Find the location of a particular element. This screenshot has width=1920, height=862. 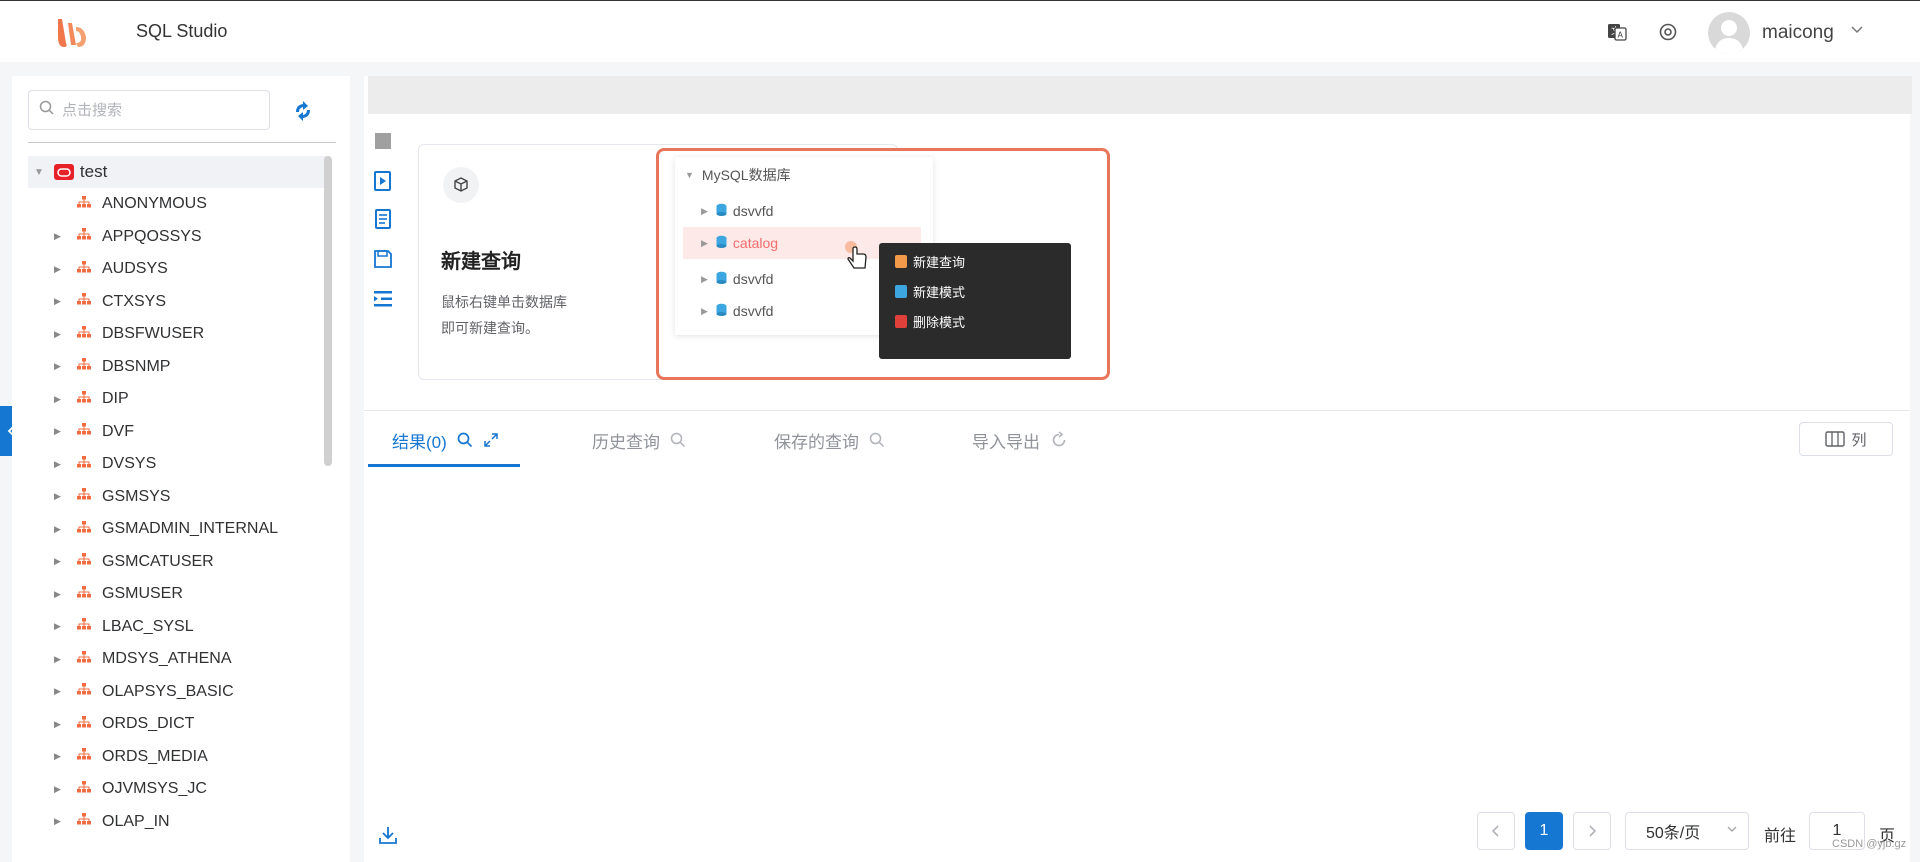

tab-saved-queries: 保存的查询 is located at coordinates (829, 440).